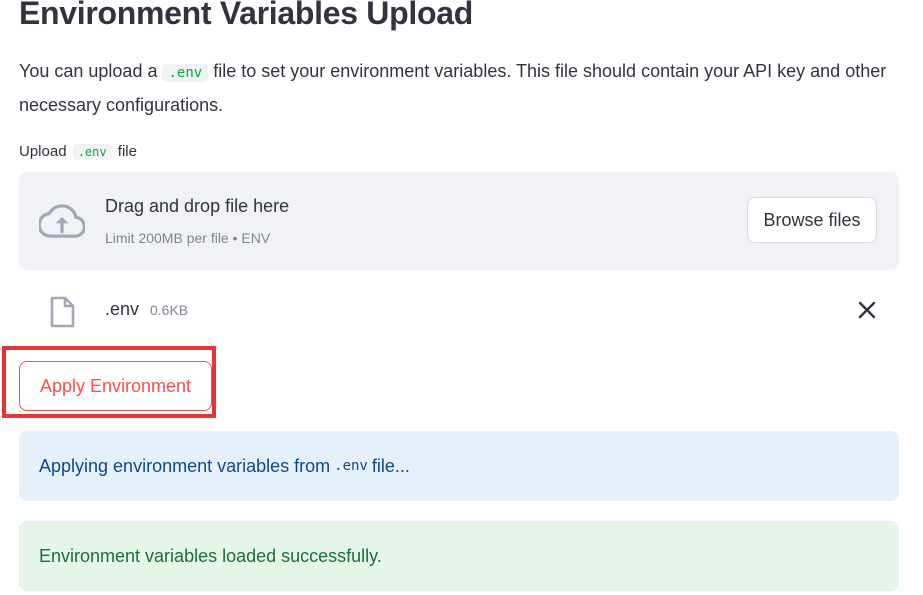  Describe the element at coordinates (197, 206) in the screenshot. I see `dropzone-title: Drag and drop file here` at that location.